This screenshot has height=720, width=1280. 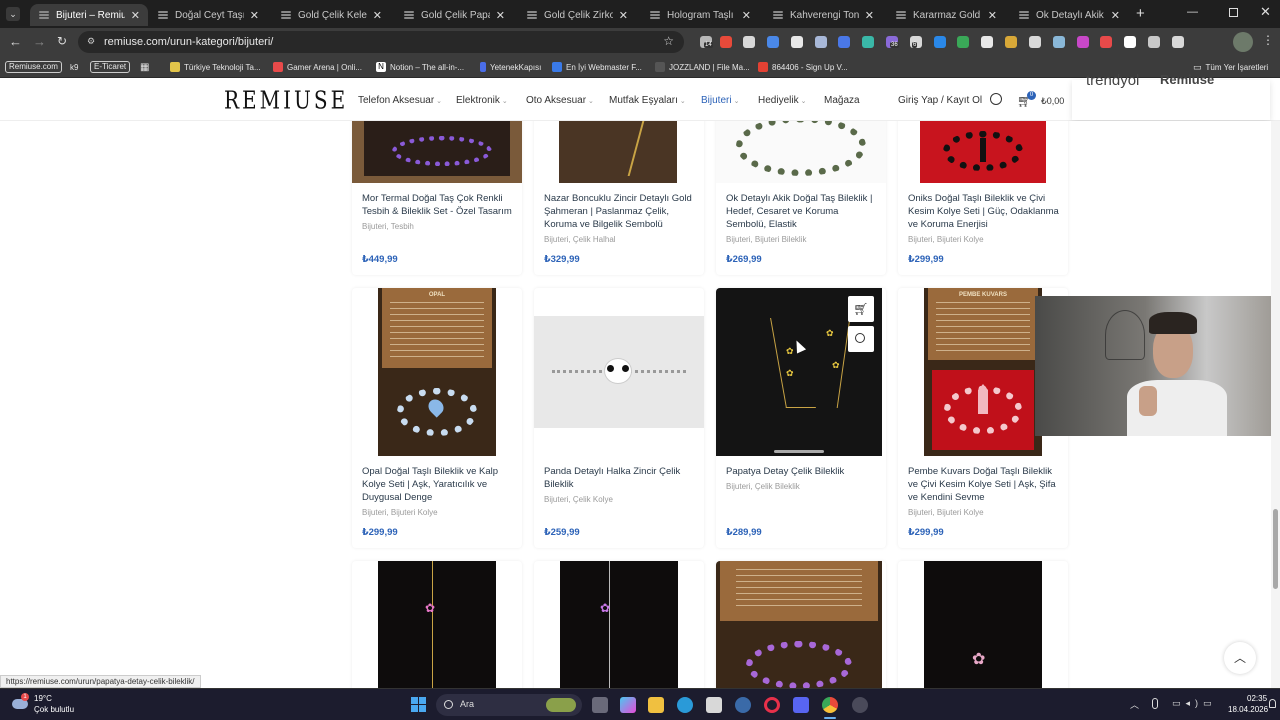 I want to click on task-view-icon, so click(x=600, y=705).